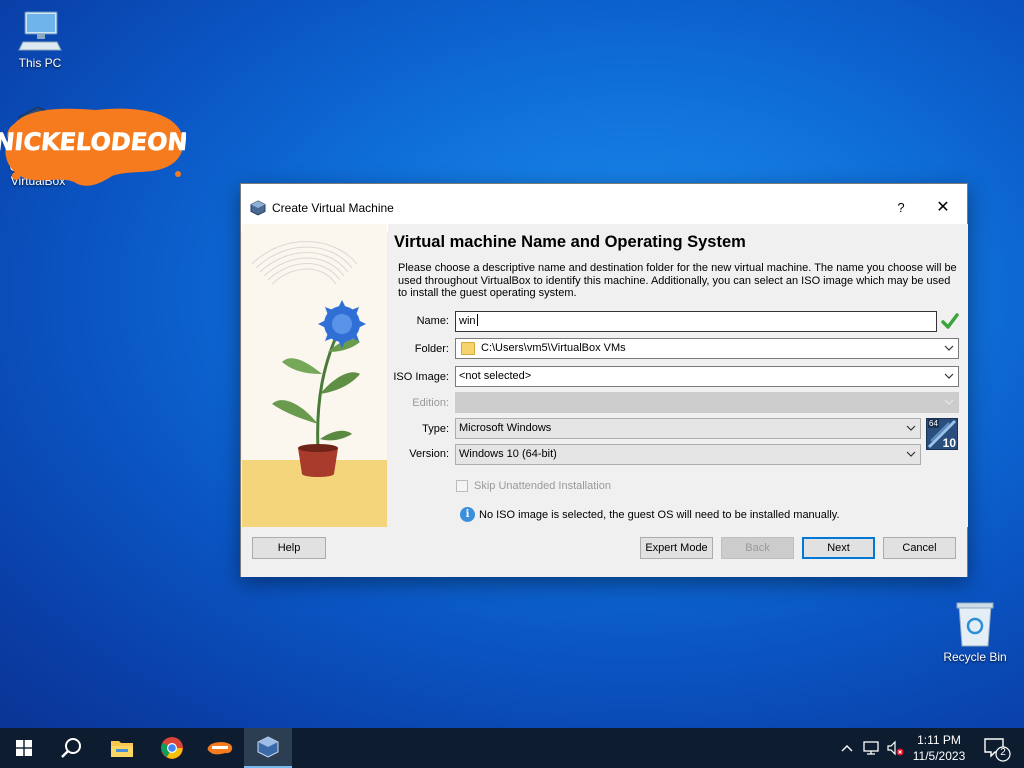  Describe the element at coordinates (901, 208) in the screenshot. I see `title-help-button: ?` at that location.